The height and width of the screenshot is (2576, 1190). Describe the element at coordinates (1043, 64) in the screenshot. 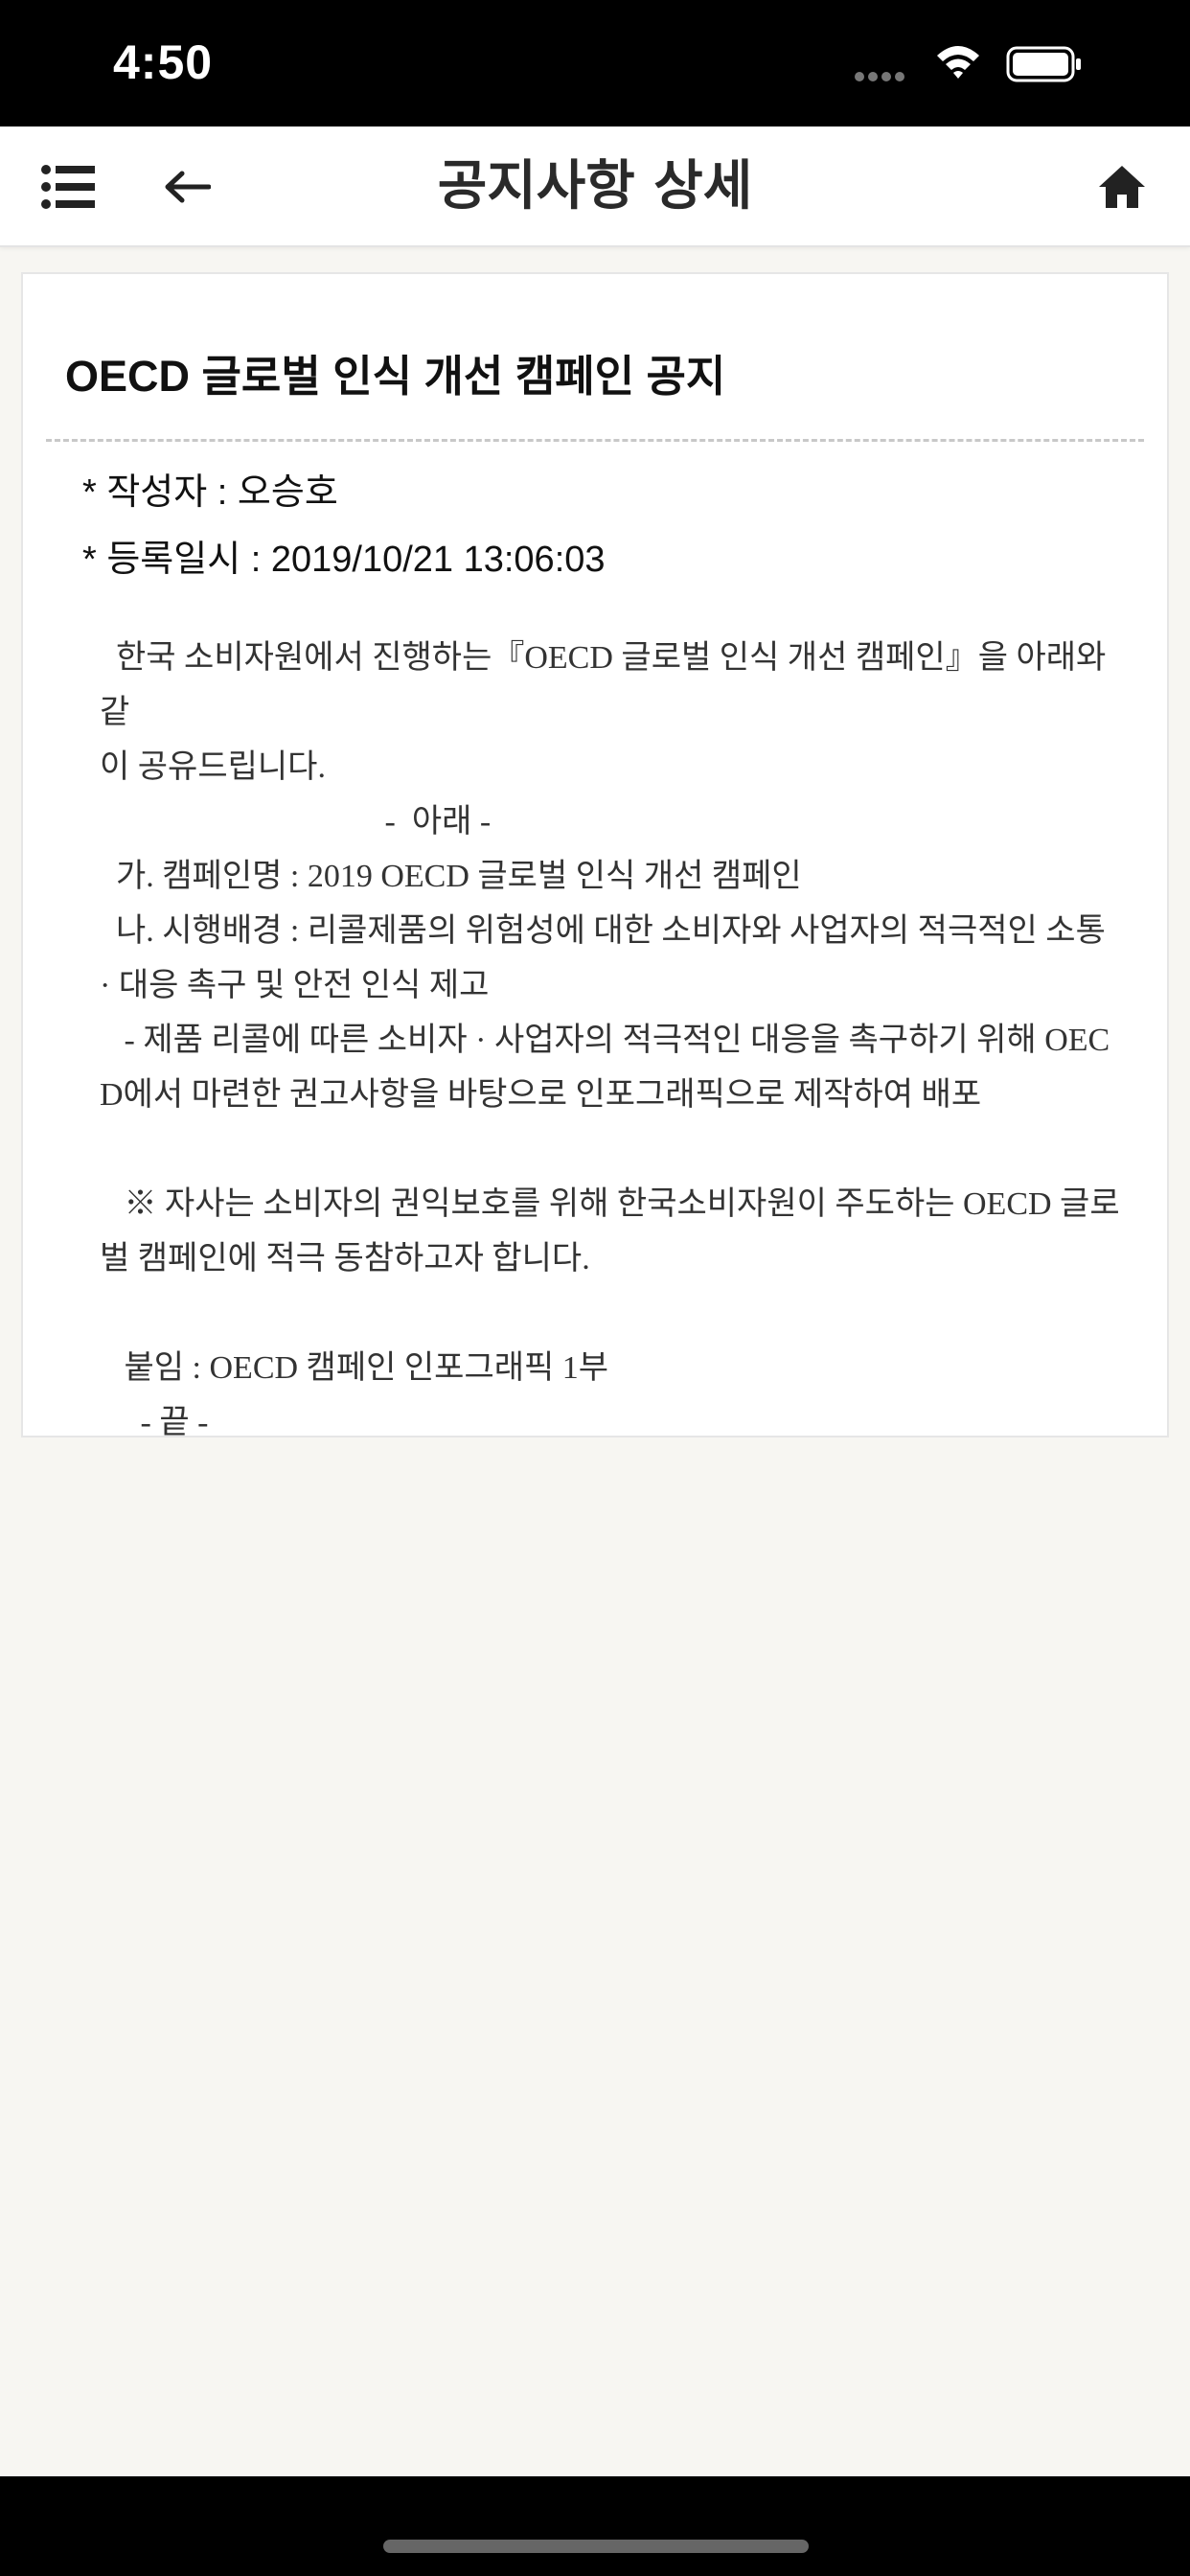

I see `battery-icon` at that location.